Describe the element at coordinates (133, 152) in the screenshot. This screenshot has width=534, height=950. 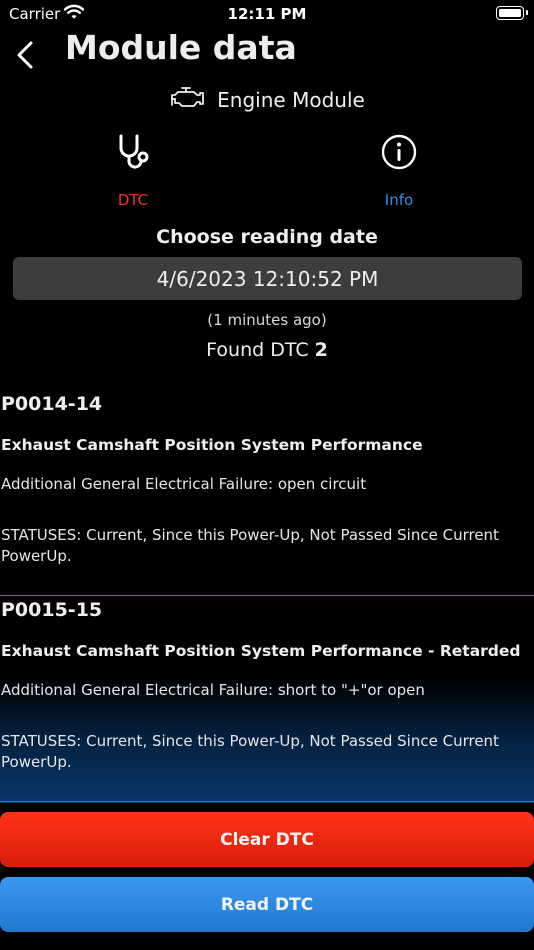
I see `stethoscope-icon` at that location.